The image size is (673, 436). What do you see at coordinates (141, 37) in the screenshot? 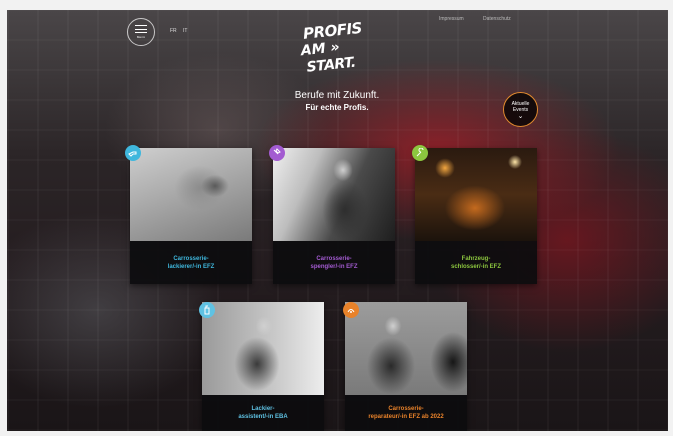
I see `menu-label: Menü` at bounding box center [141, 37].